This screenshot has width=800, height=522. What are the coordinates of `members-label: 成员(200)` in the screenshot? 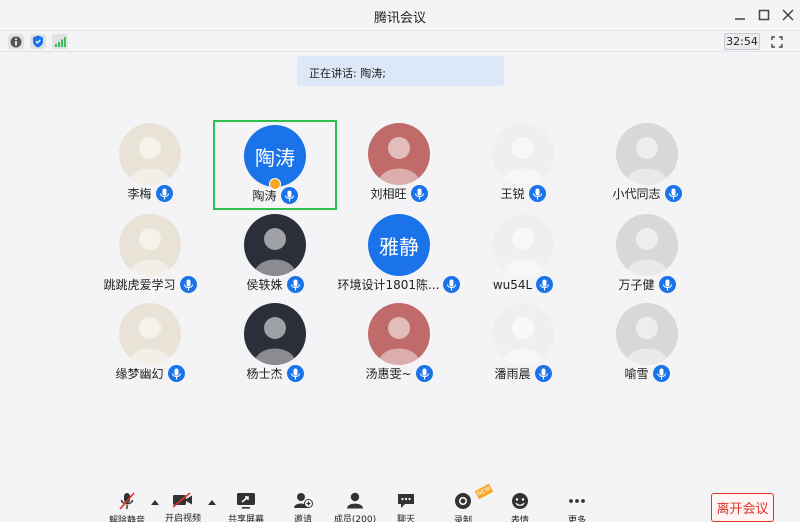 It's located at (355, 518).